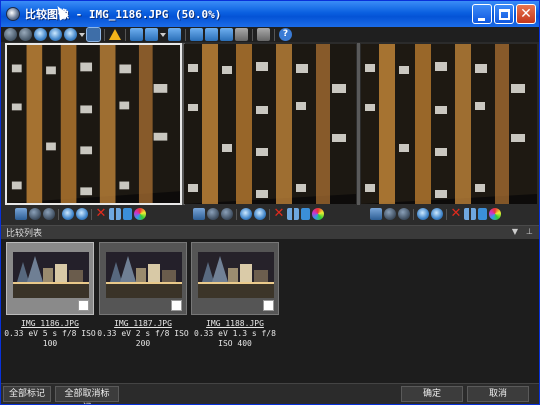 The image size is (540, 405). I want to click on thumbnail-3-info: IMG_1188.JPG 0.33 eV 1.3 s f/8 ISO 400, so click(235, 334).